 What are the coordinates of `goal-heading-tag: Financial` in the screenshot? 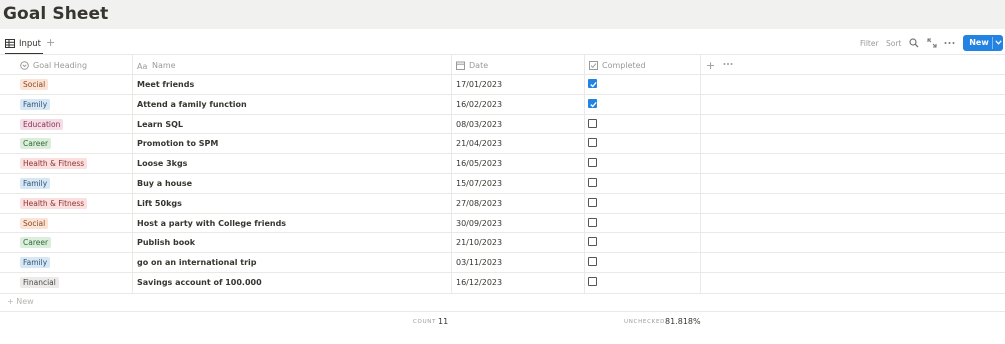 It's located at (39, 282).